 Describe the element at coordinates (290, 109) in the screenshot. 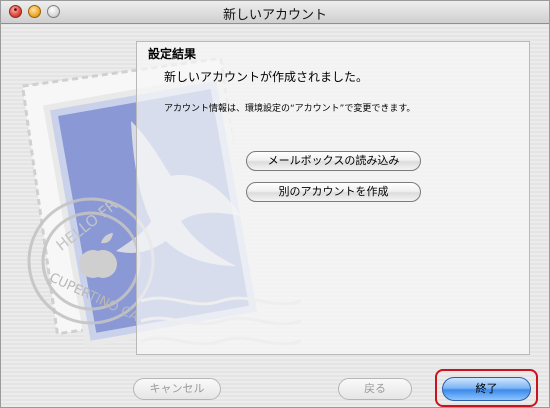

I see `info-message: アカウント情報は、環境設定の“アカウント”で変更できます。` at that location.